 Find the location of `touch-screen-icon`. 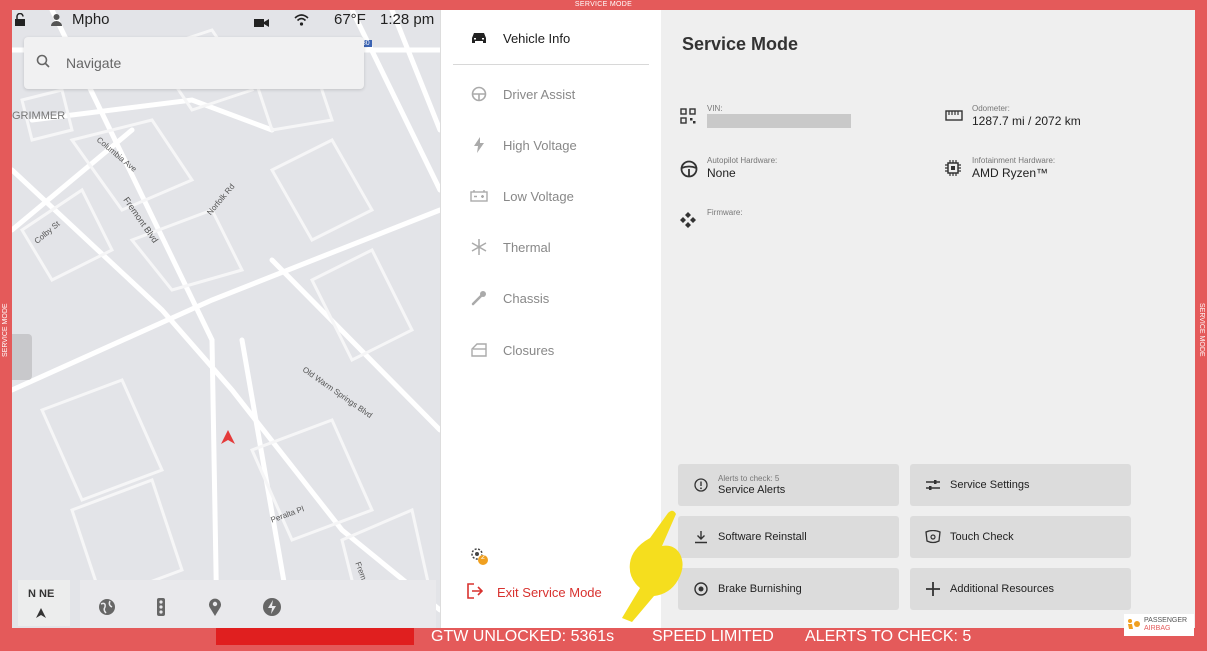

touch-screen-icon is located at coordinates (933, 537).